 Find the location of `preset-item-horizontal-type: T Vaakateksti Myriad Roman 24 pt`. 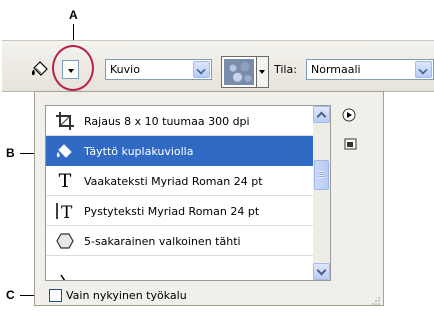

preset-item-horizontal-type: T Vaakateksti Myriad Roman 24 pt is located at coordinates (179, 181).